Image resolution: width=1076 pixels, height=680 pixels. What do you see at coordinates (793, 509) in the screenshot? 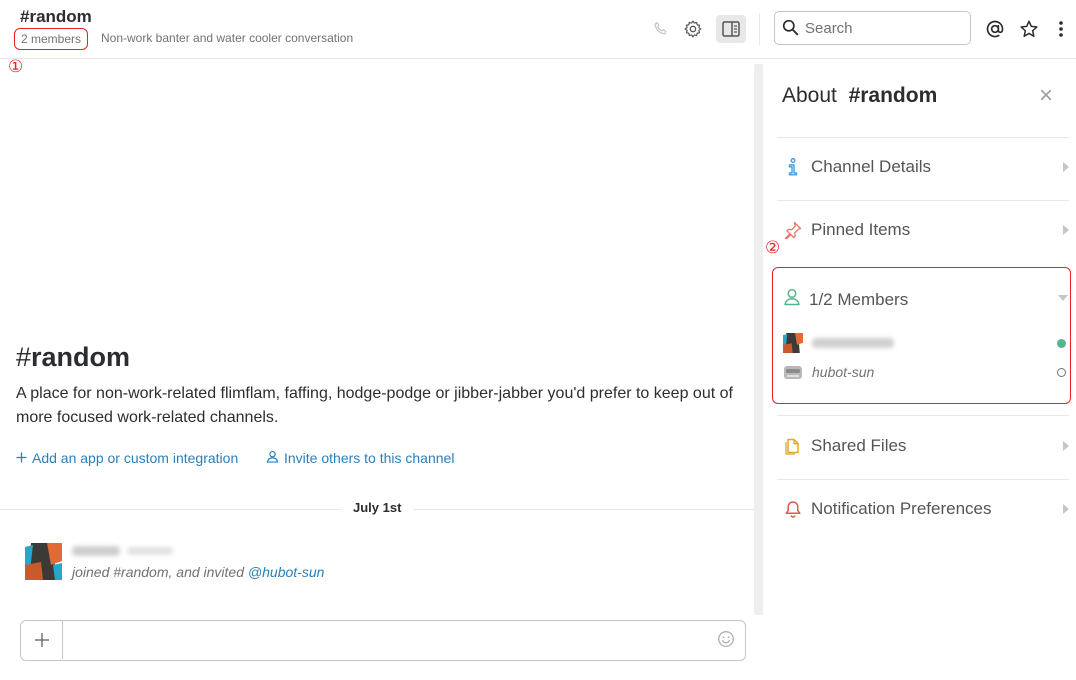
I see `bell-icon` at bounding box center [793, 509].